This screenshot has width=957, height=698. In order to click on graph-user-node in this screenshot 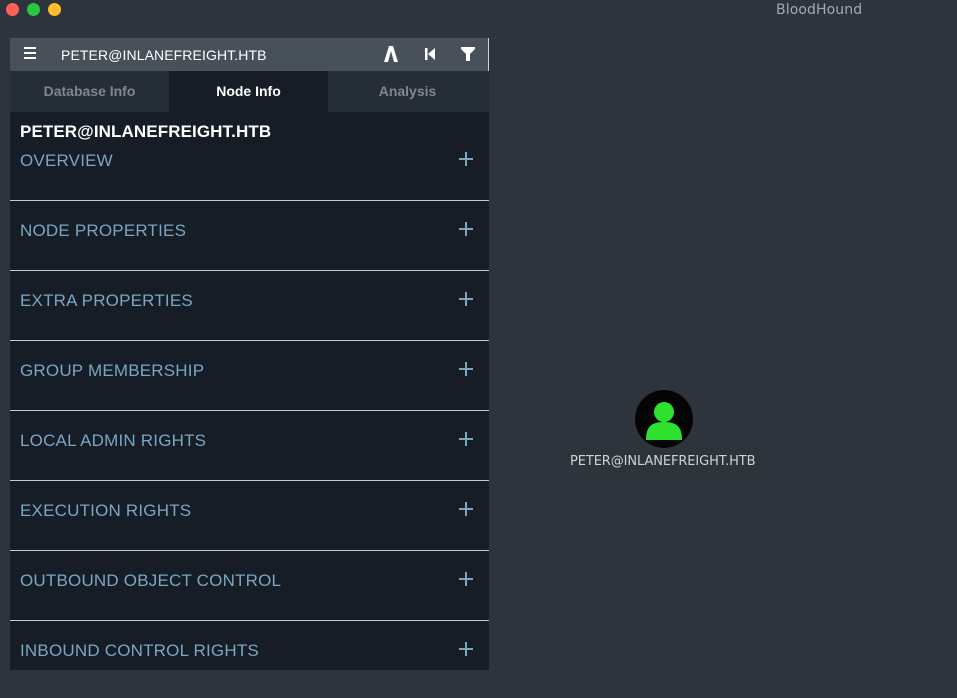, I will do `click(664, 419)`.